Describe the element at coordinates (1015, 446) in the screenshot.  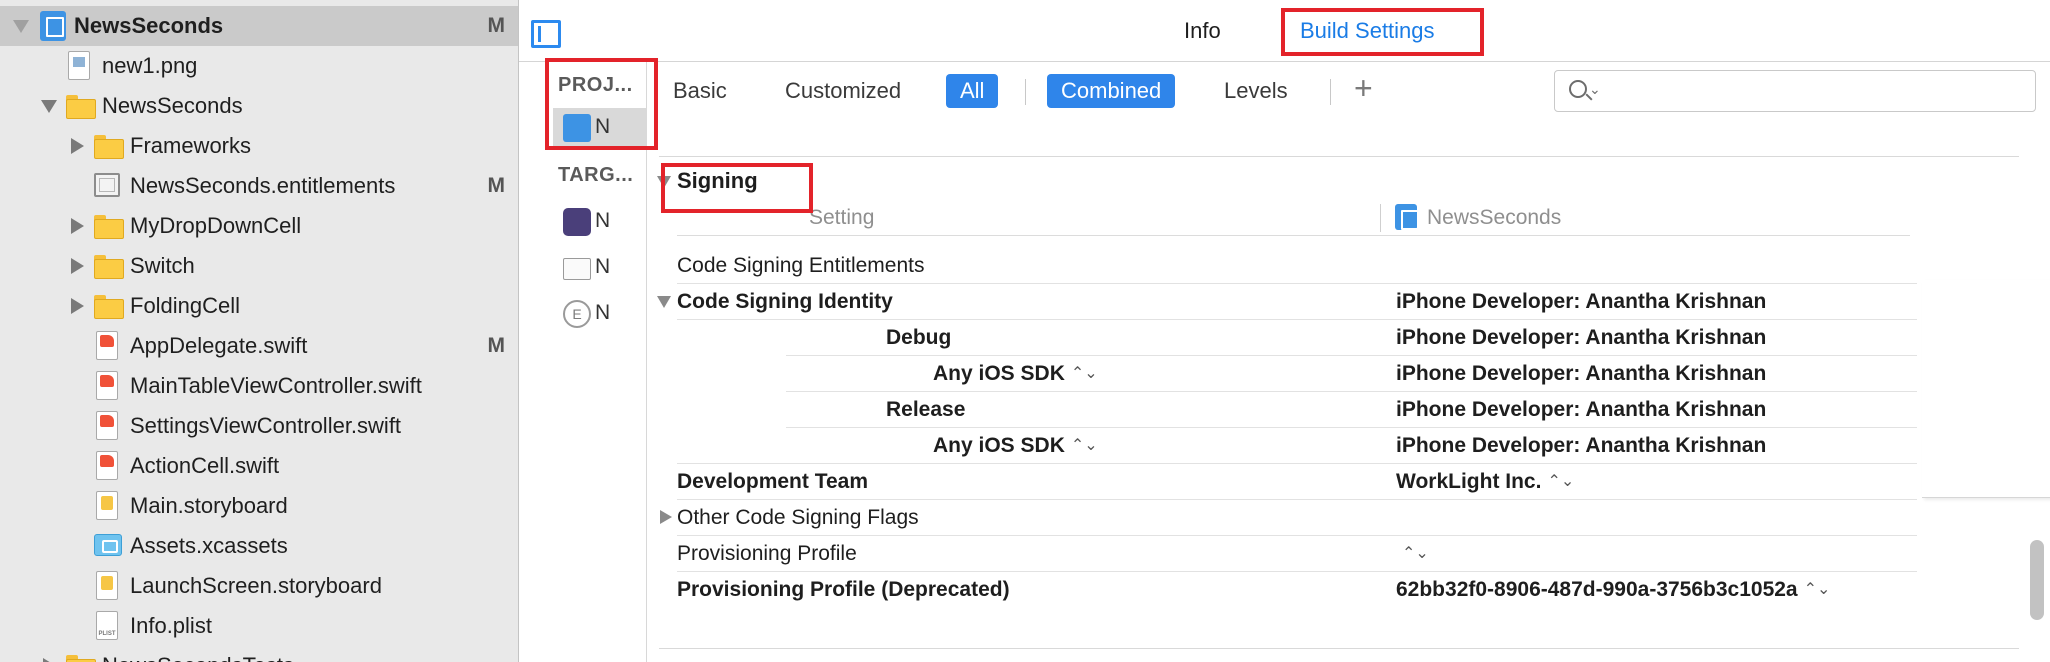
I see `setting-name: Any iOS SDK ⌃⌄` at that location.